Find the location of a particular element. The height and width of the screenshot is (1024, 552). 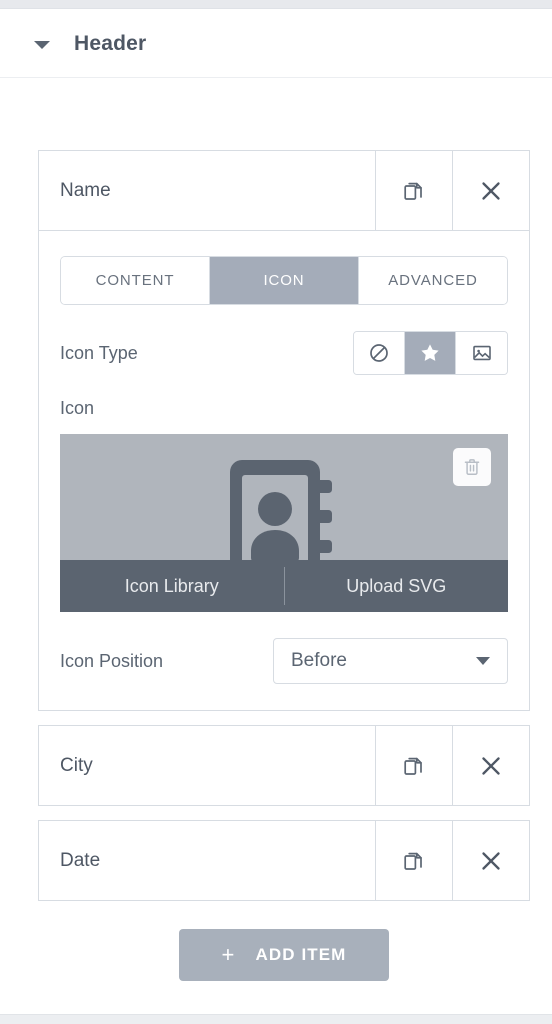

icon-preview-toolbar: Icon Library Upload SVG is located at coordinates (284, 586).